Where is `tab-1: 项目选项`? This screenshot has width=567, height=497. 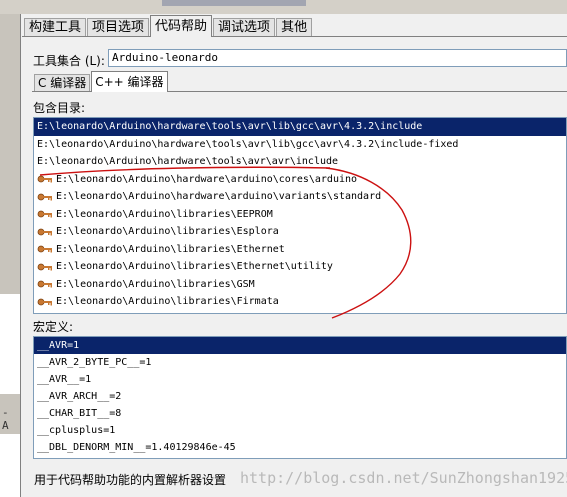
tab-1: 项目选项 is located at coordinates (118, 27).